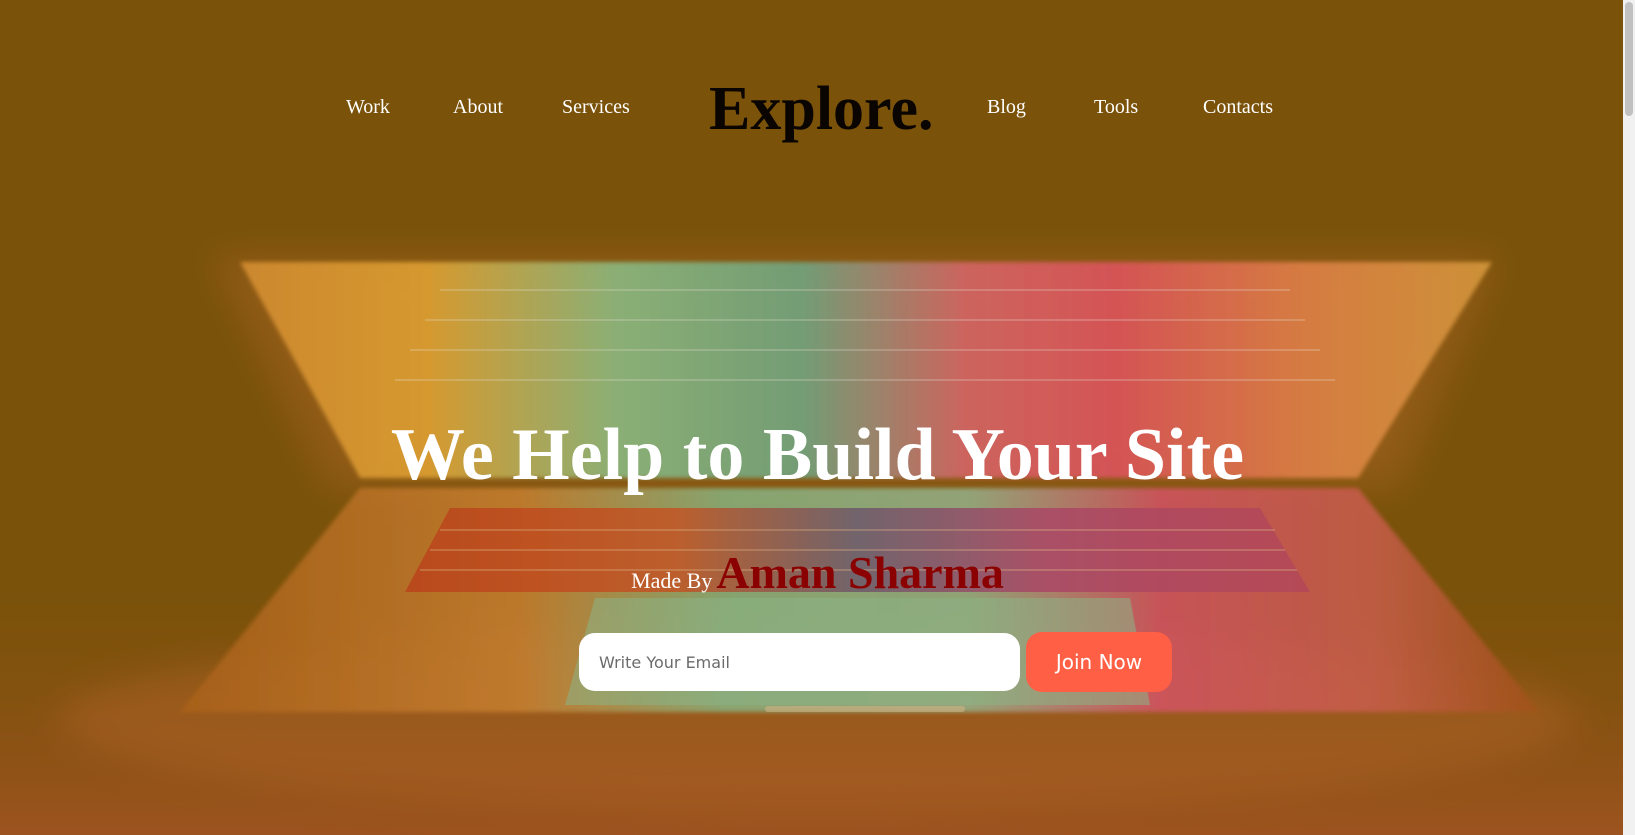  I want to click on nav-link-about: About, so click(478, 107).